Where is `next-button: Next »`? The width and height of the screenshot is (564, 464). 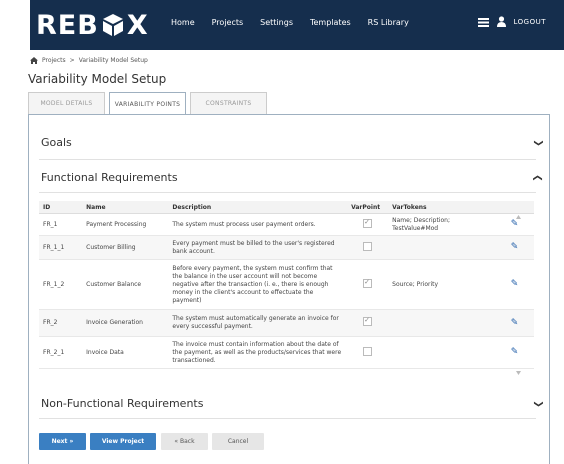
next-button: Next » is located at coordinates (62, 441).